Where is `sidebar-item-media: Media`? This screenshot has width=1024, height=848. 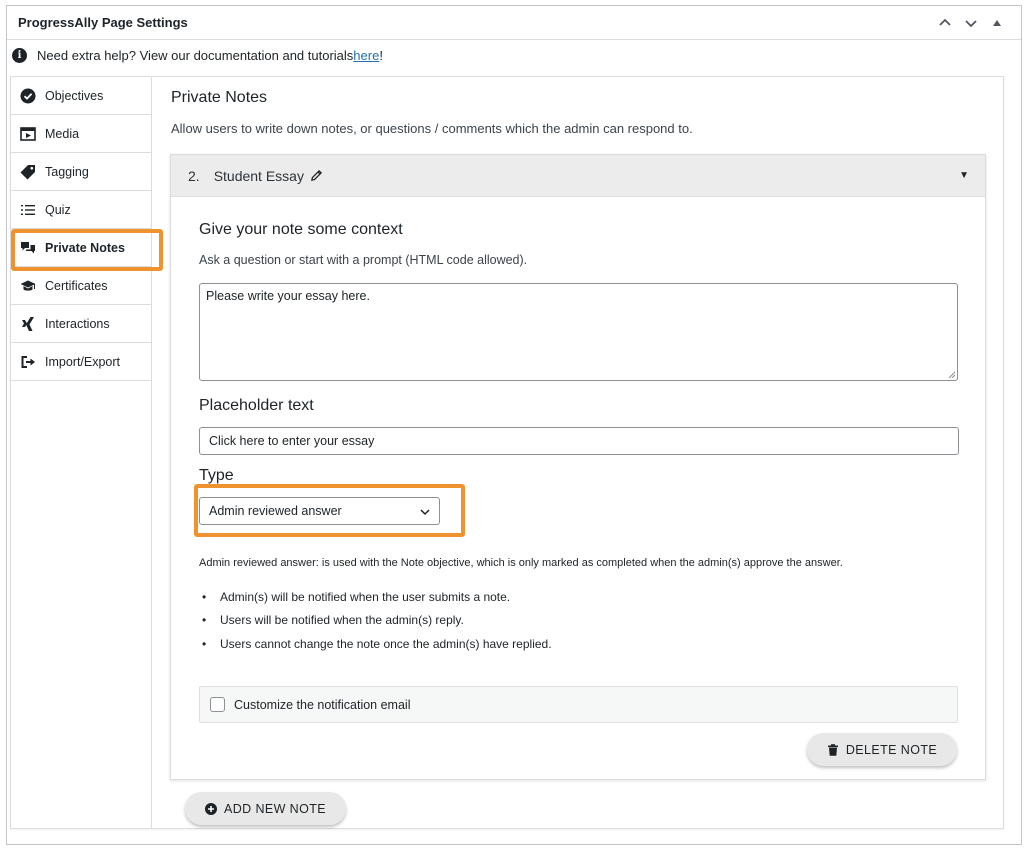 sidebar-item-media: Media is located at coordinates (81, 134).